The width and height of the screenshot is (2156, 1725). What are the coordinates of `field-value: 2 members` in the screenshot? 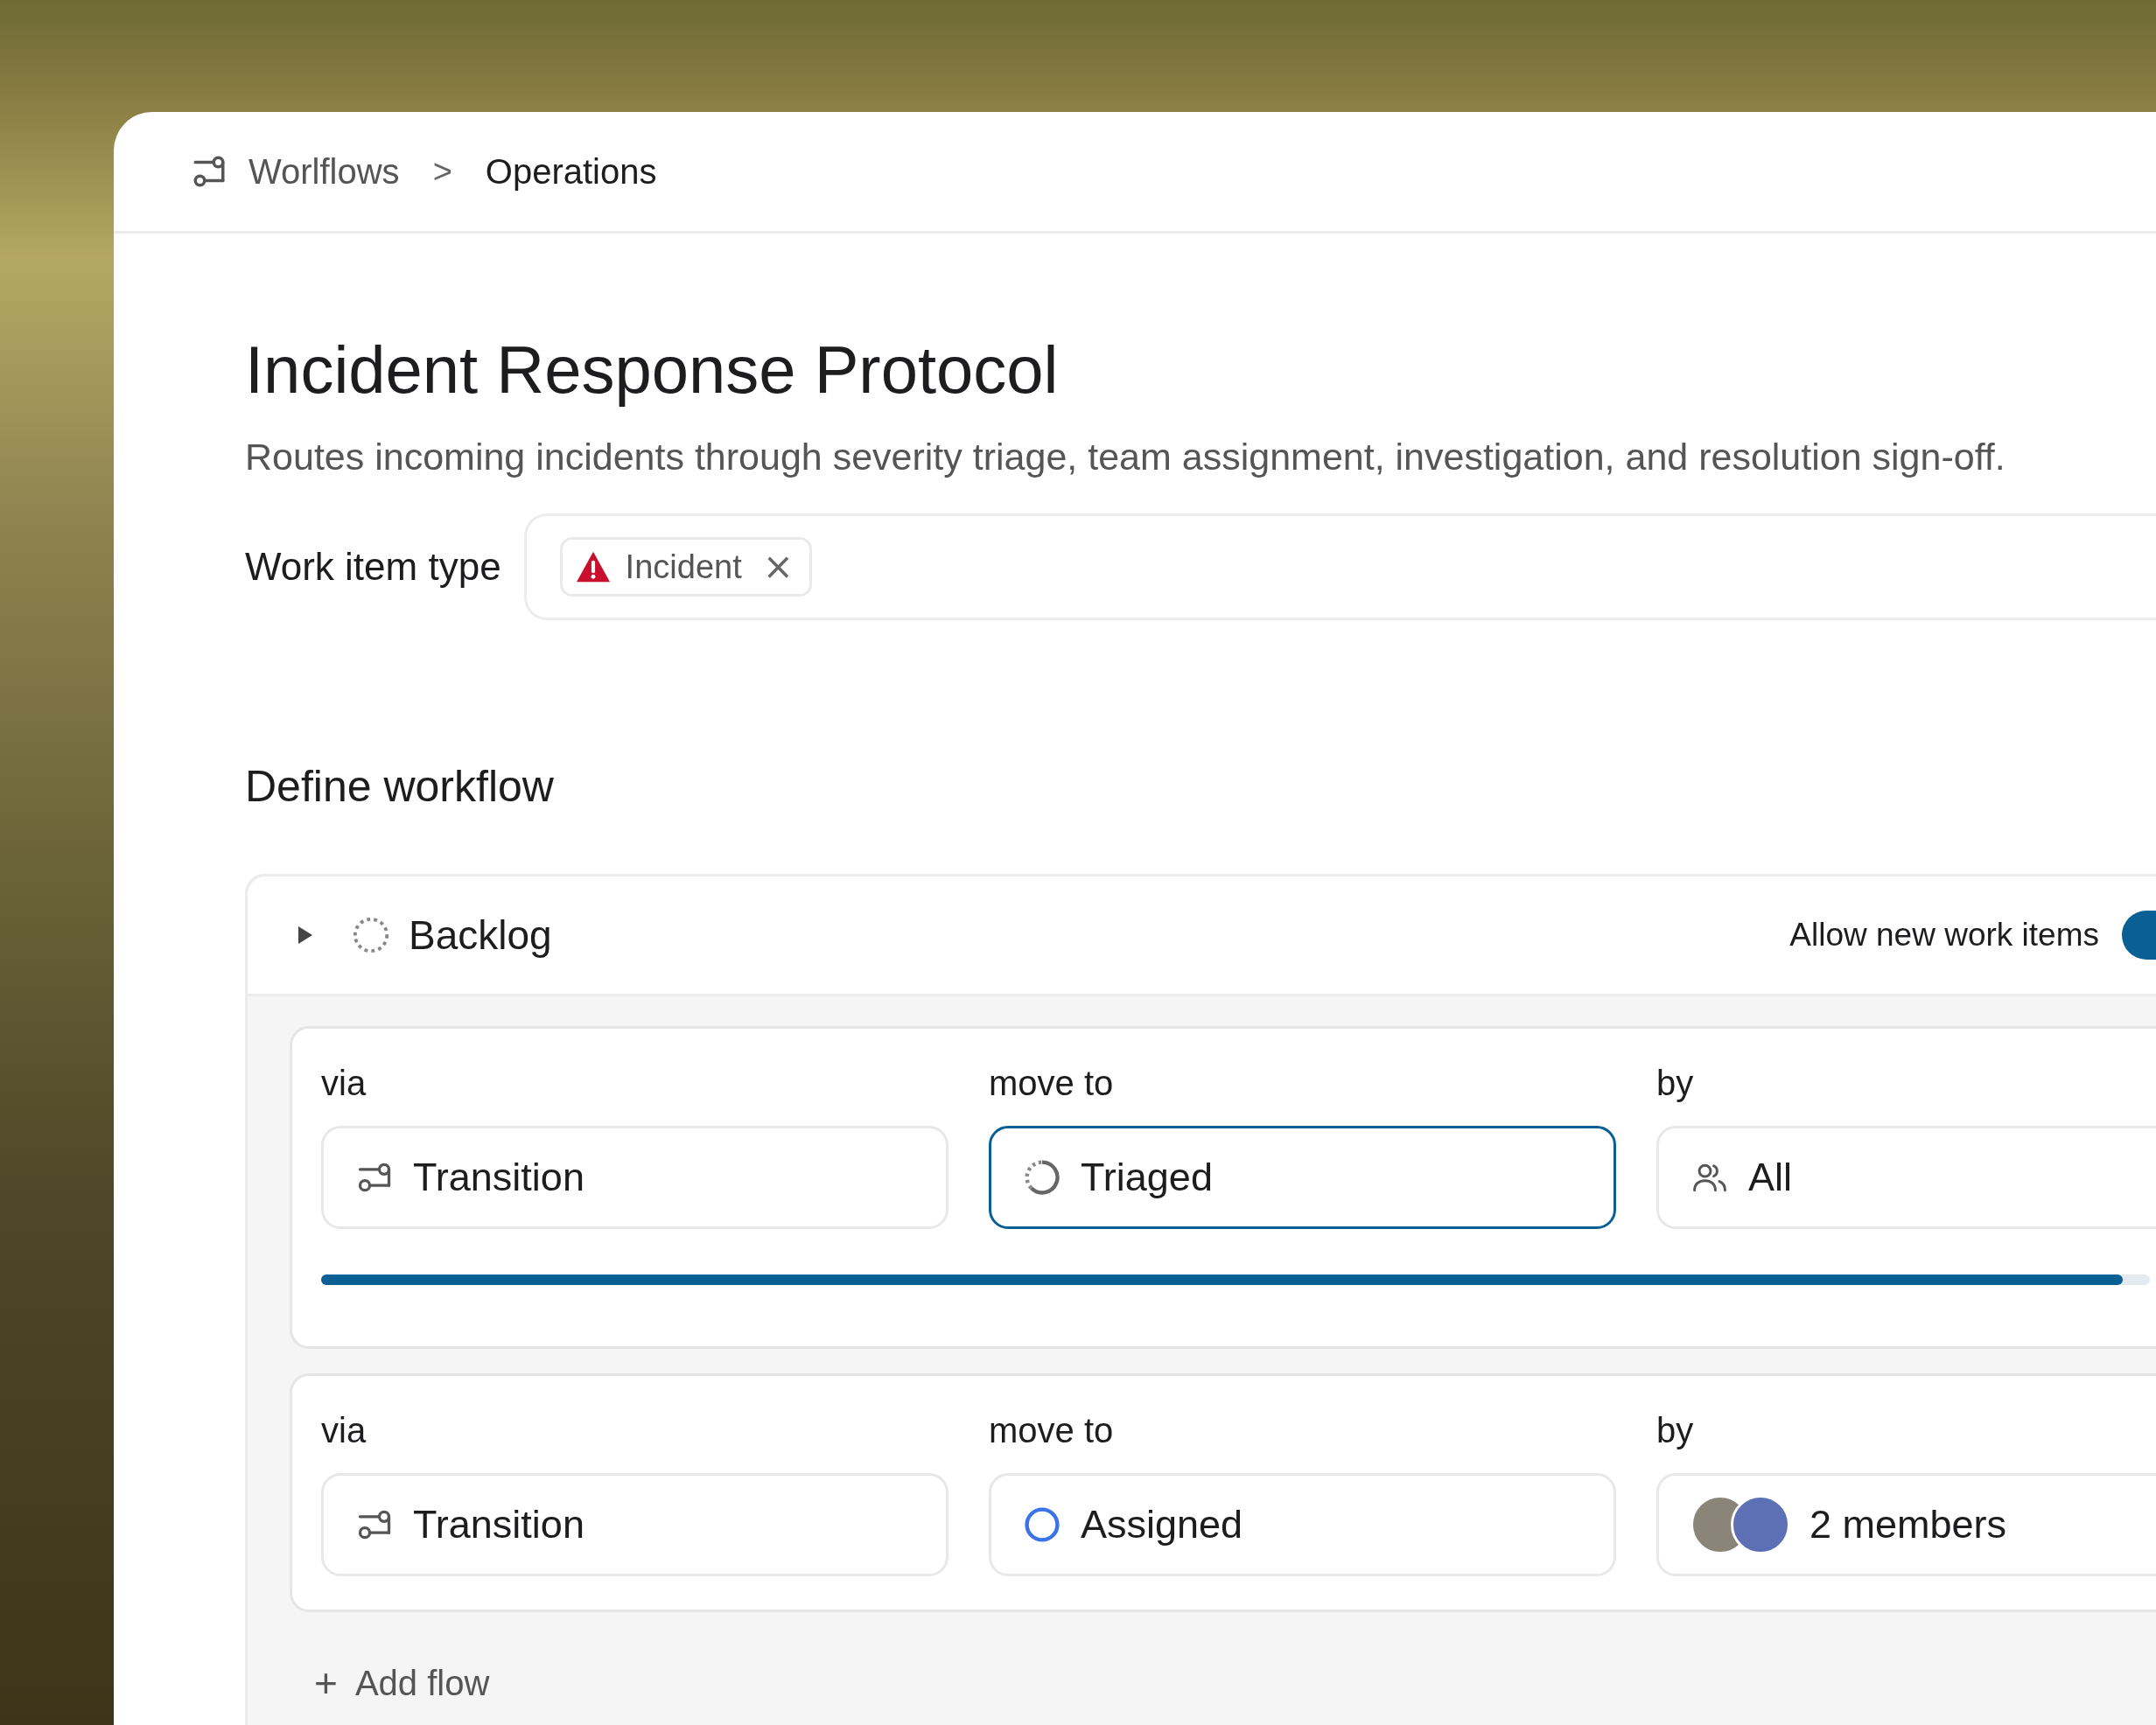 It's located at (1908, 1525).